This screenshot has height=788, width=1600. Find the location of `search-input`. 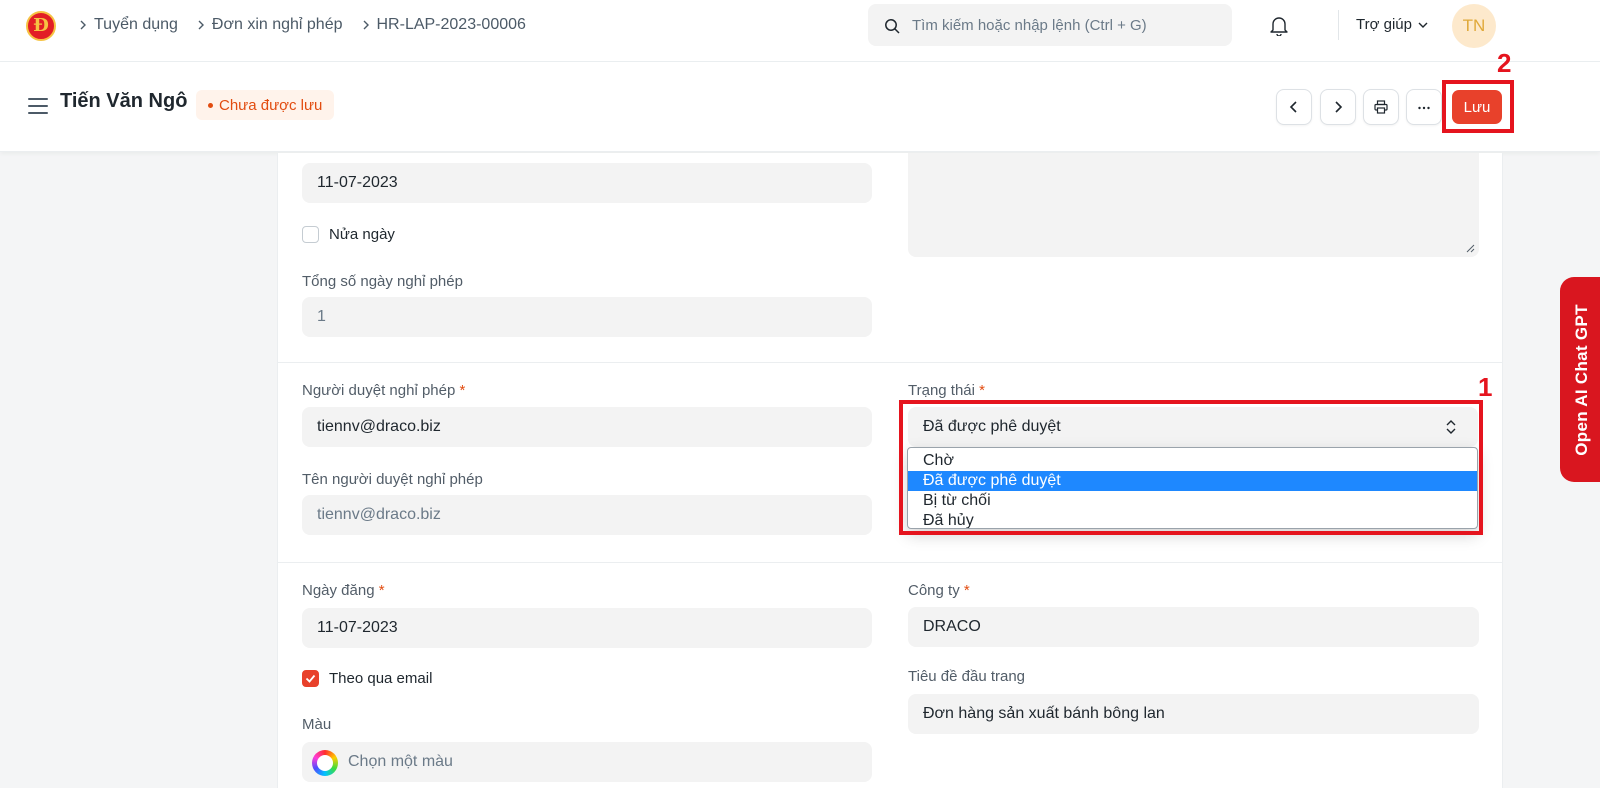

search-input is located at coordinates (1067, 25).